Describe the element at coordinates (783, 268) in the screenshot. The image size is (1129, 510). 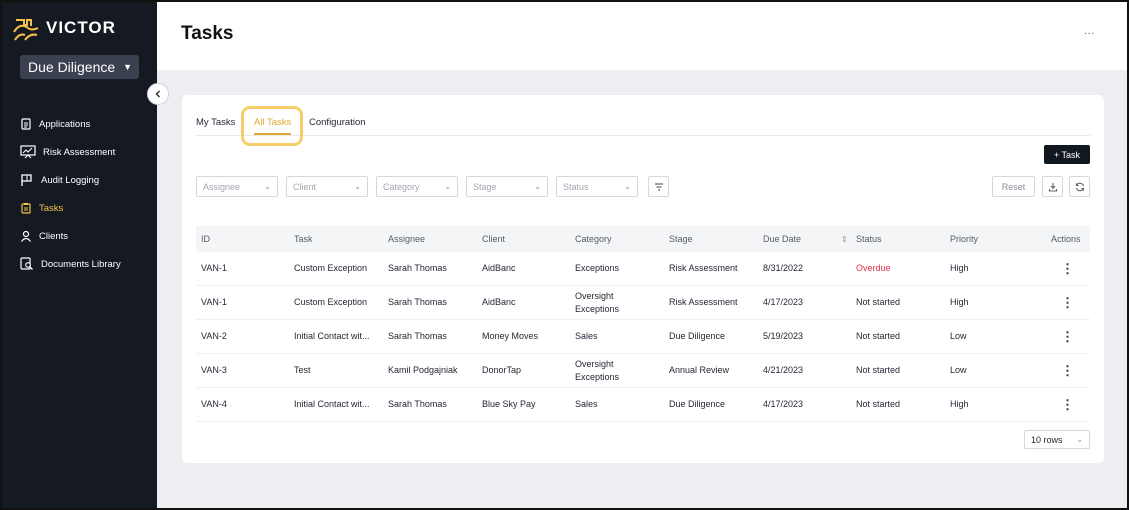
I see `cell-due-date: 8/31/2022` at that location.